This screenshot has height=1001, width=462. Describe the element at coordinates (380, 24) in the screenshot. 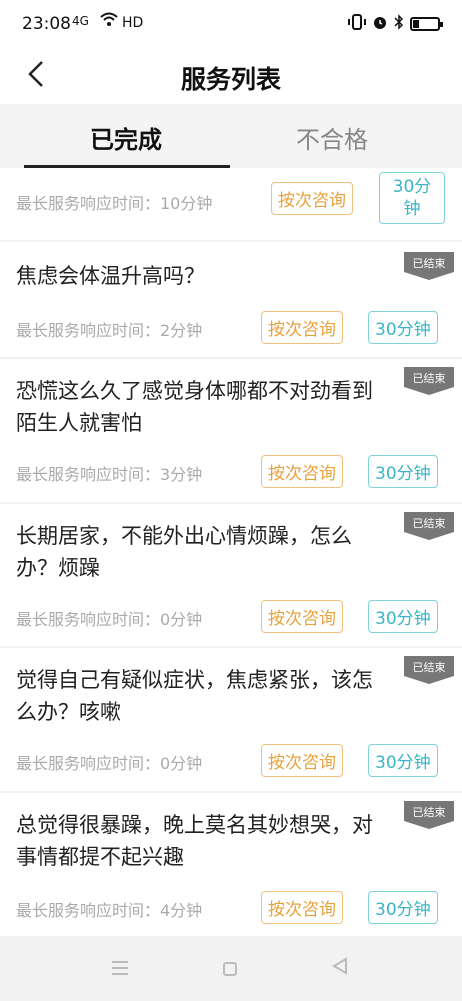

I see `alarm-icon` at that location.